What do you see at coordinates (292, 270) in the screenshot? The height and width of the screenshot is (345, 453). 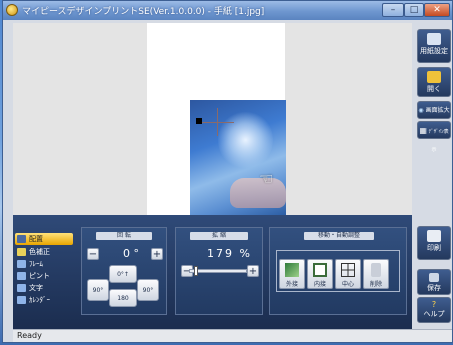 I see `fit-outside-icon` at bounding box center [292, 270].